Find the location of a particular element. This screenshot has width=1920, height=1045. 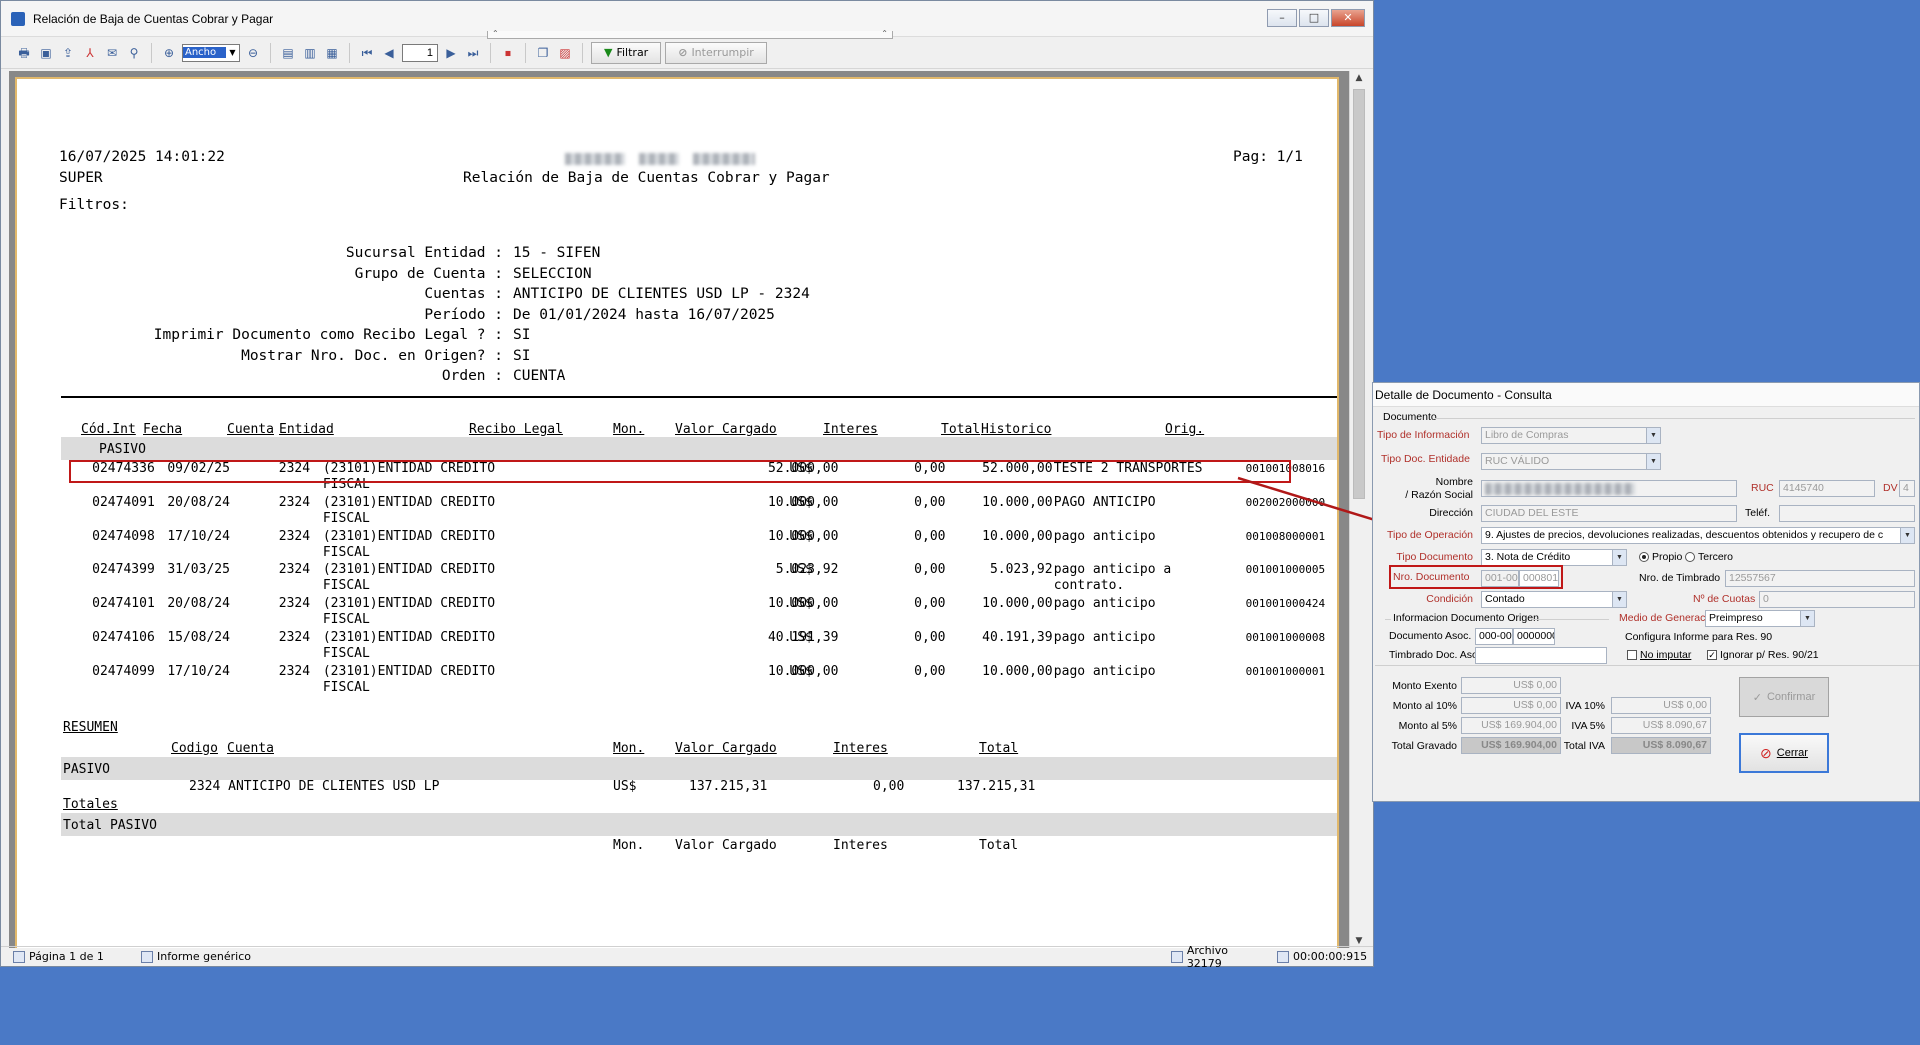

tipo-doc-ent-label: Tipo Doc. Entidade is located at coordinates (1425, 459).